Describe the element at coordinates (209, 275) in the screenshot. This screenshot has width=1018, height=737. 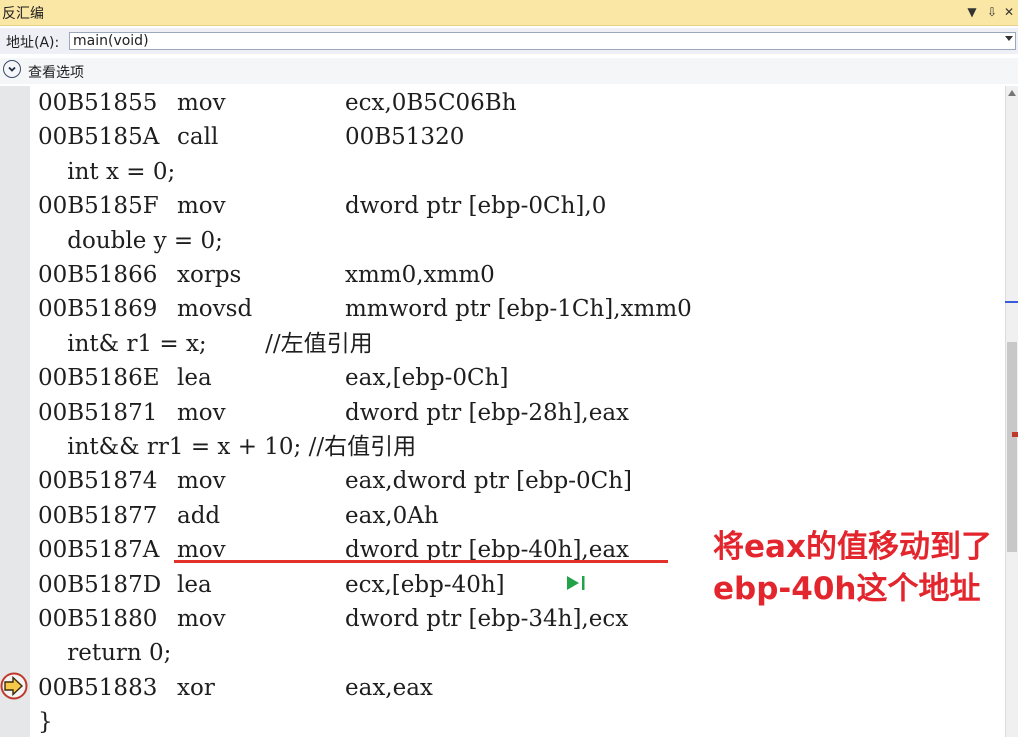
I see `opcode-text: xorps` at that location.